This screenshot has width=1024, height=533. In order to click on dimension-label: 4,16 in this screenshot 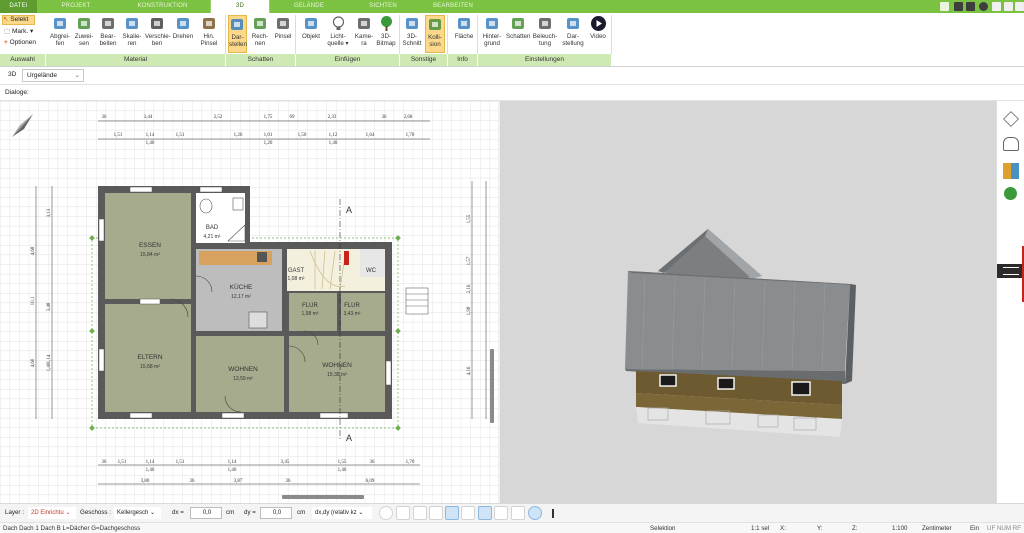, I will do `click(469, 370)`.